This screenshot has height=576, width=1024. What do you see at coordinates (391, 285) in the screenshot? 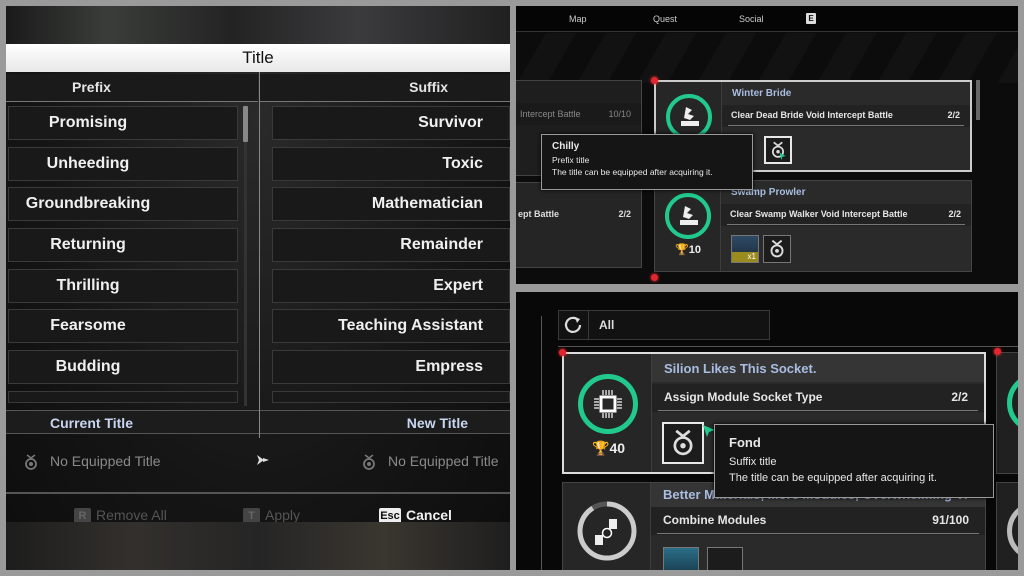
I see `suffix-item: Expert` at bounding box center [391, 285].